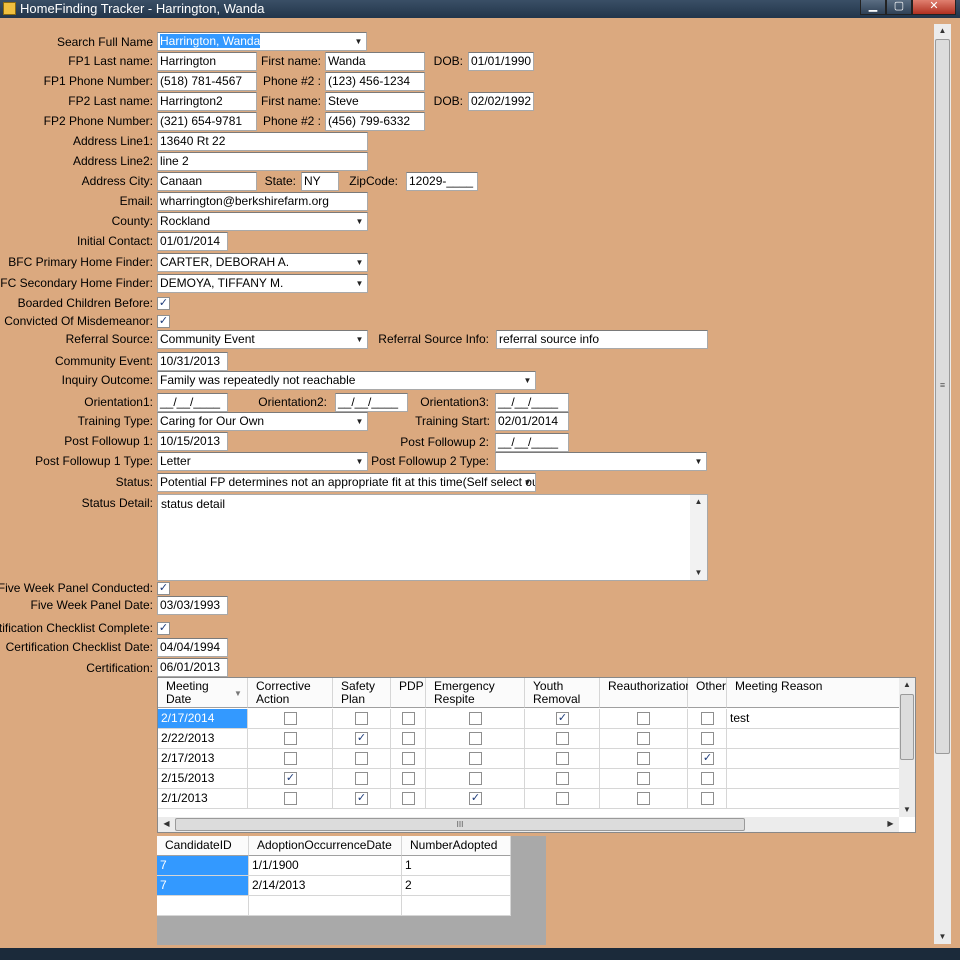 This screenshot has width=960, height=960. I want to click on column-header: NumberAdopted, so click(456, 846).